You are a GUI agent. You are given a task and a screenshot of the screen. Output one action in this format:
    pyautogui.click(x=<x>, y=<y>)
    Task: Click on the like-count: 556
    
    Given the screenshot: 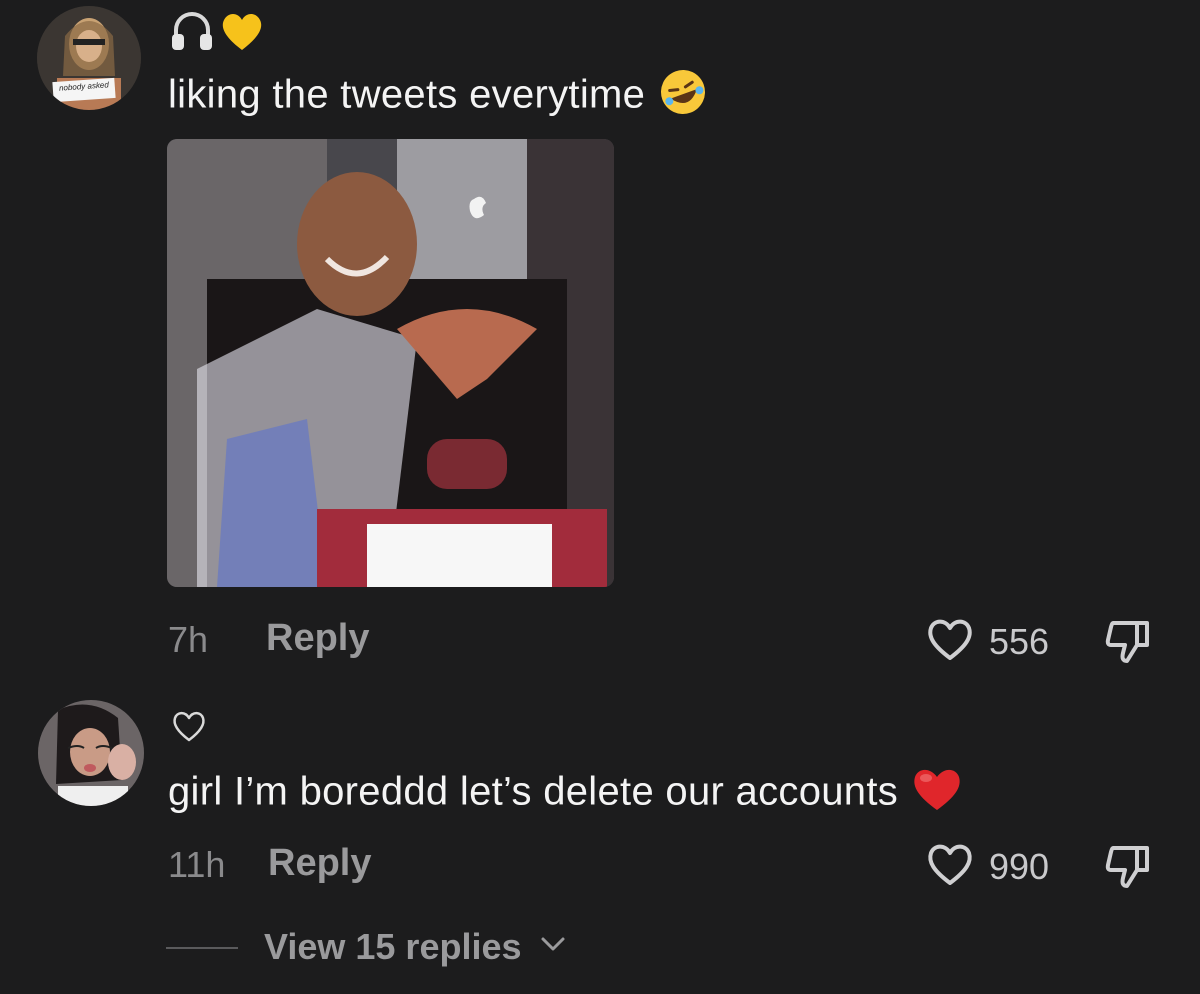 What is the action you would take?
    pyautogui.click(x=1019, y=641)
    